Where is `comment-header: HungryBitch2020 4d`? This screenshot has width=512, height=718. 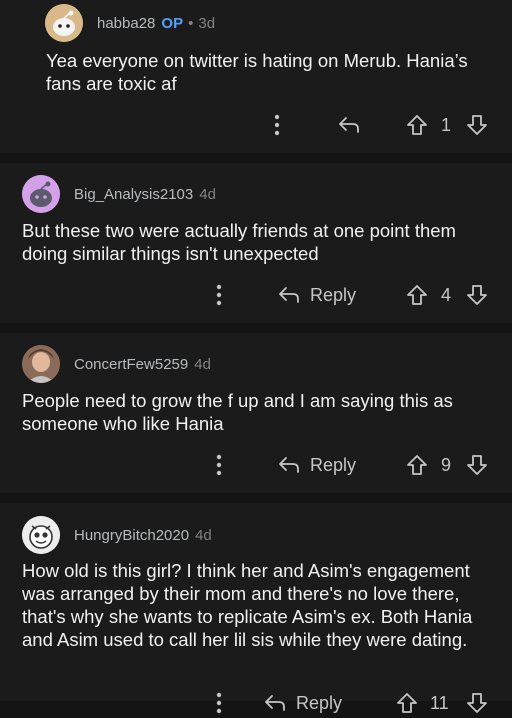
comment-header: HungryBitch2020 4d is located at coordinates (117, 535).